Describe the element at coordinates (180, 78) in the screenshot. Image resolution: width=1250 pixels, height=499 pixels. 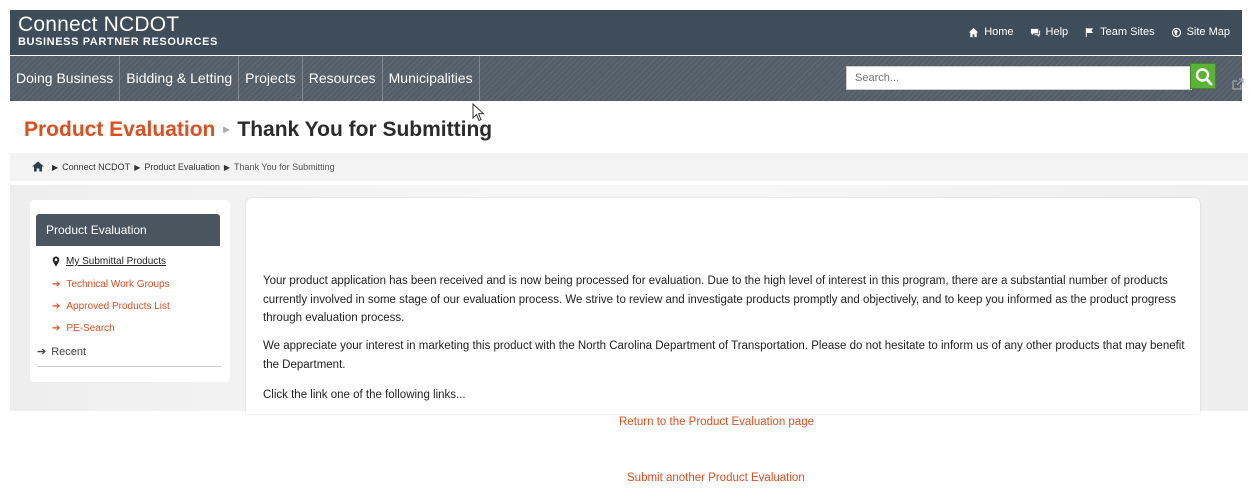
I see `nav-bidding-letting: Bidding & Letting` at that location.